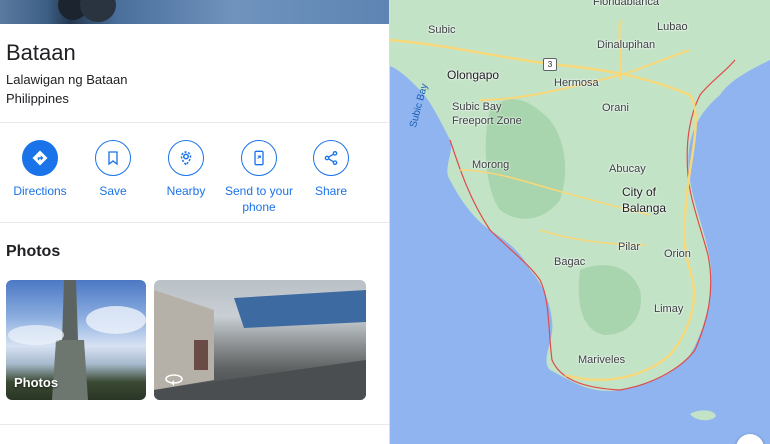 The height and width of the screenshot is (444, 770). Describe the element at coordinates (677, 254) in the screenshot. I see `map-label-orion: Orion` at that location.